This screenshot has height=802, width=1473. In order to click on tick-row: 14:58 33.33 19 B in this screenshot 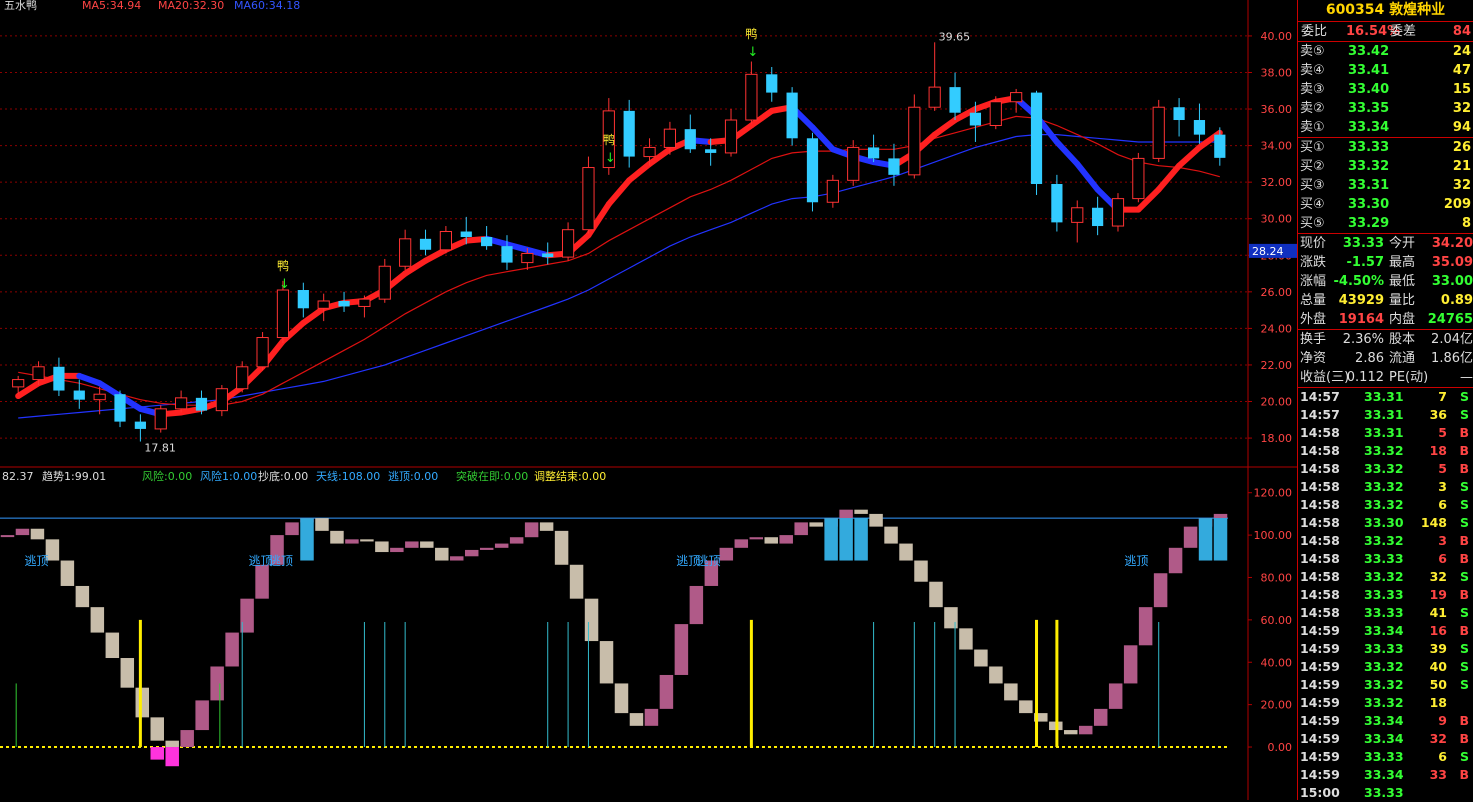, I will do `click(1385, 595)`.